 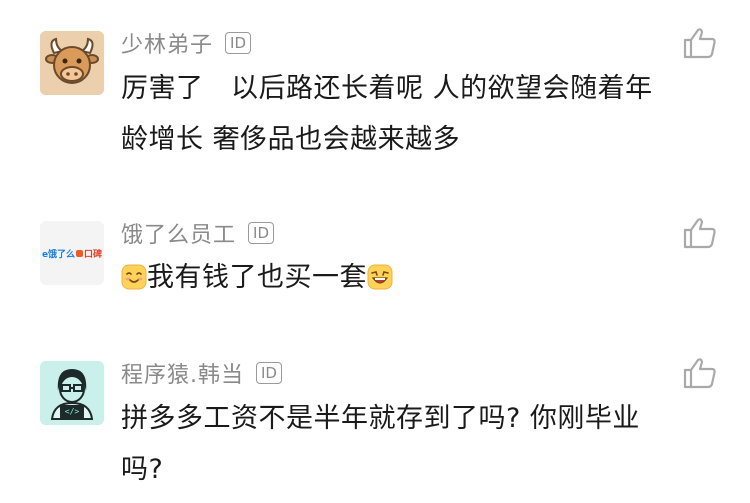 I want to click on comment-text-line: 吗?, so click(x=142, y=469).